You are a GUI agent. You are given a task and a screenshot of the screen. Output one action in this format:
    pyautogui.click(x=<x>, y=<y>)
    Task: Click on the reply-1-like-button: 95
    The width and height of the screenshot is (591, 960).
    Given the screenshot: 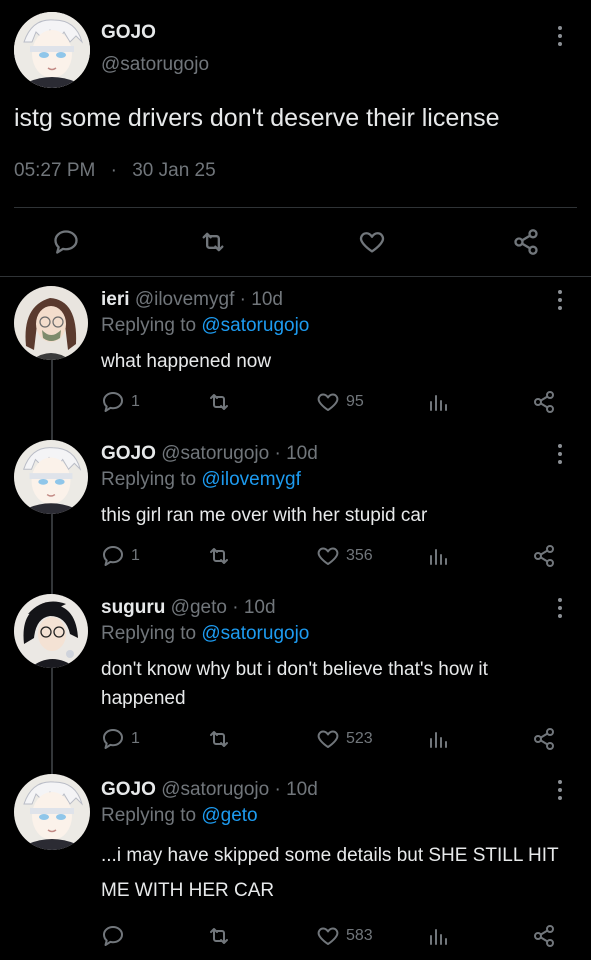 What is the action you would take?
    pyautogui.click(x=340, y=402)
    